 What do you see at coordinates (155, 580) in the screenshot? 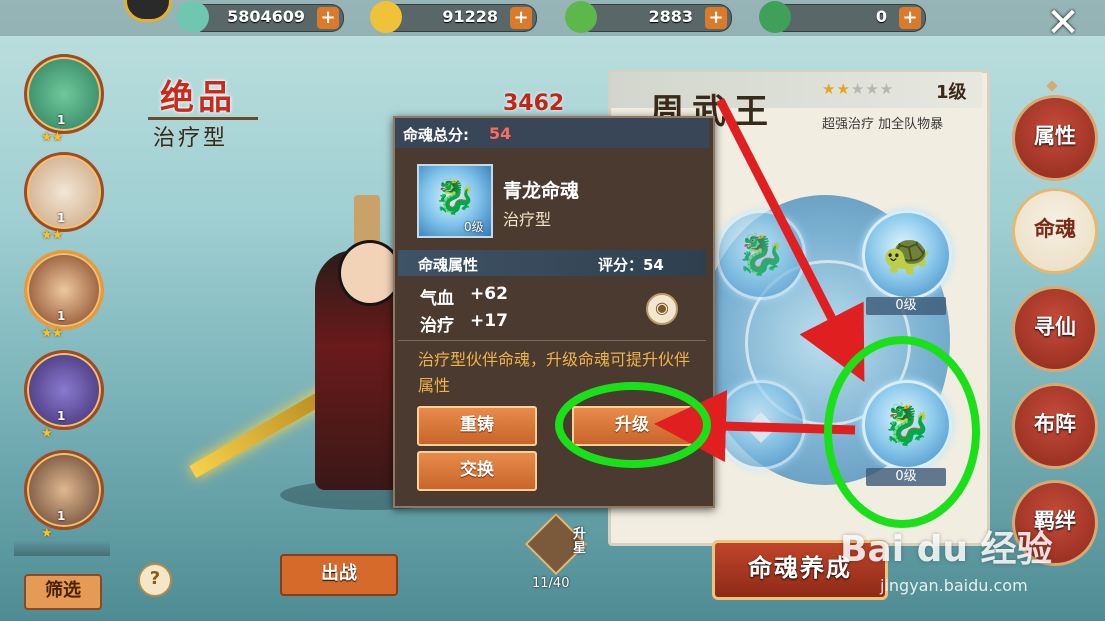
I see `help-icon: ?` at bounding box center [155, 580].